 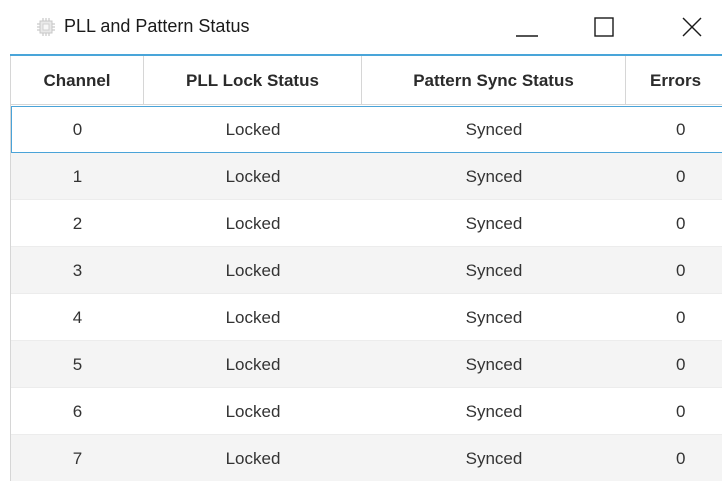 What do you see at coordinates (674, 80) in the screenshot?
I see `column-header-errors: Errors` at bounding box center [674, 80].